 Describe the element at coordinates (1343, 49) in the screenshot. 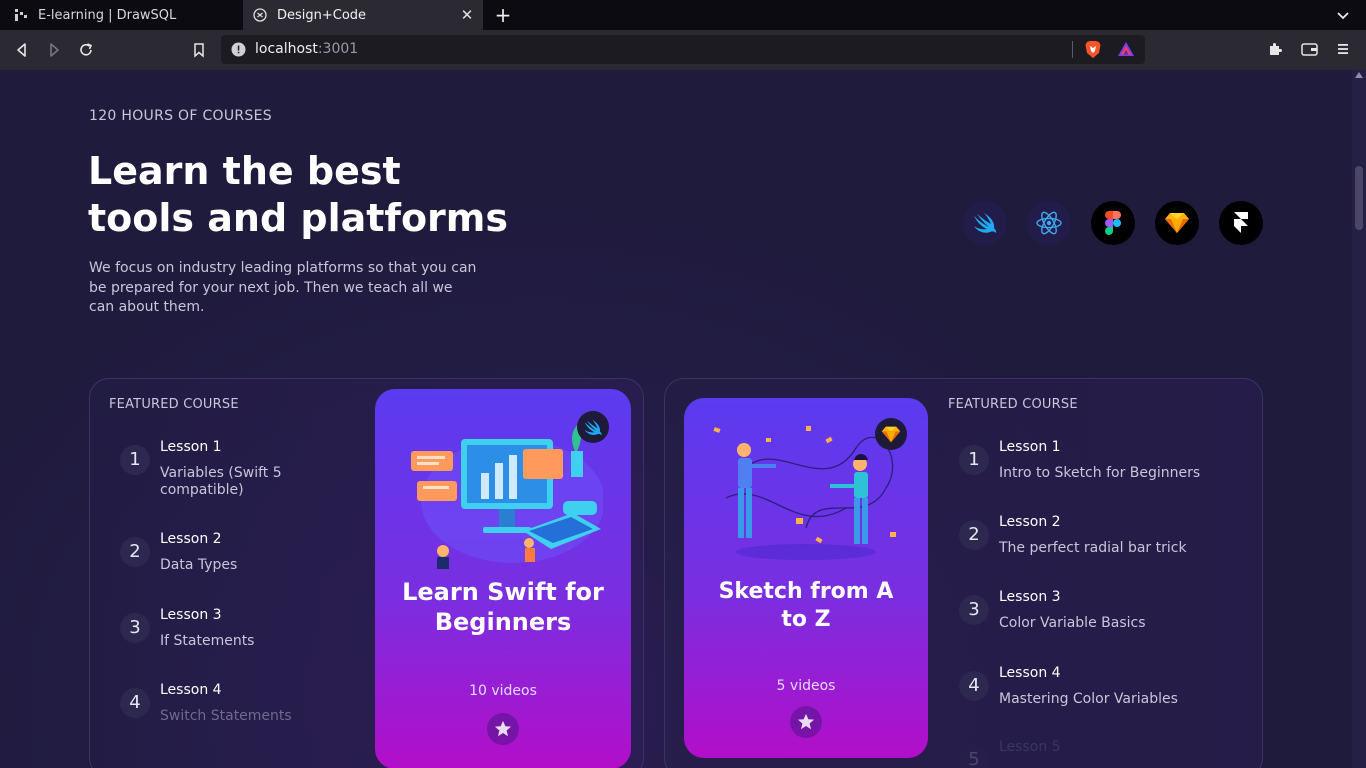

I see `menu-icon` at that location.